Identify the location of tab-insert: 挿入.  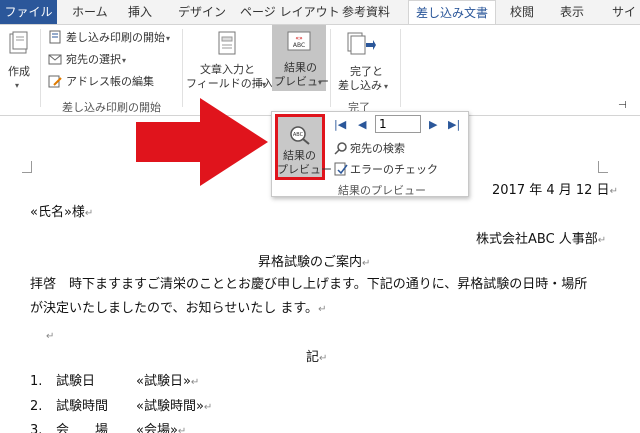
(140, 12).